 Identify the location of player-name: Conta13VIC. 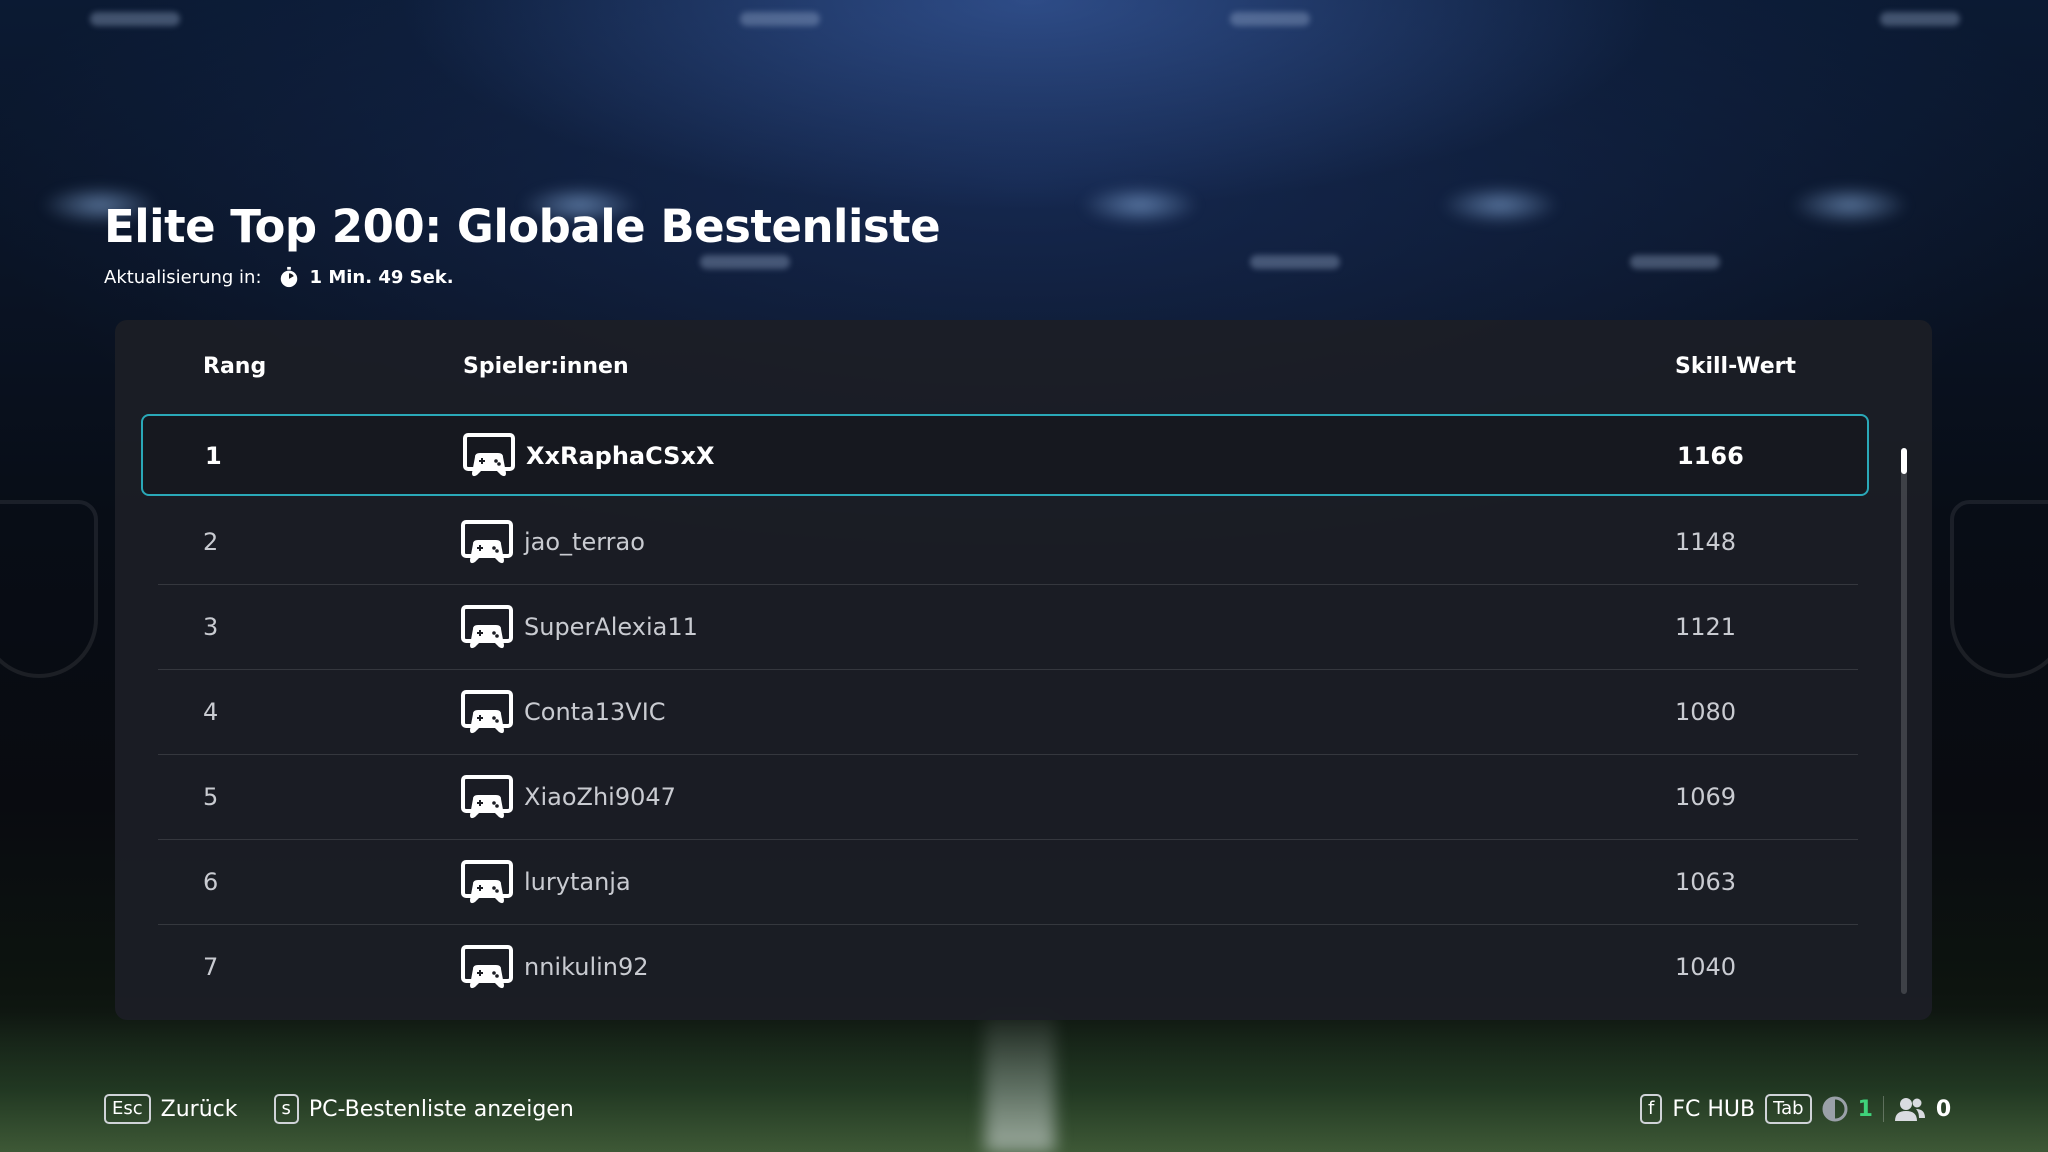
(595, 712).